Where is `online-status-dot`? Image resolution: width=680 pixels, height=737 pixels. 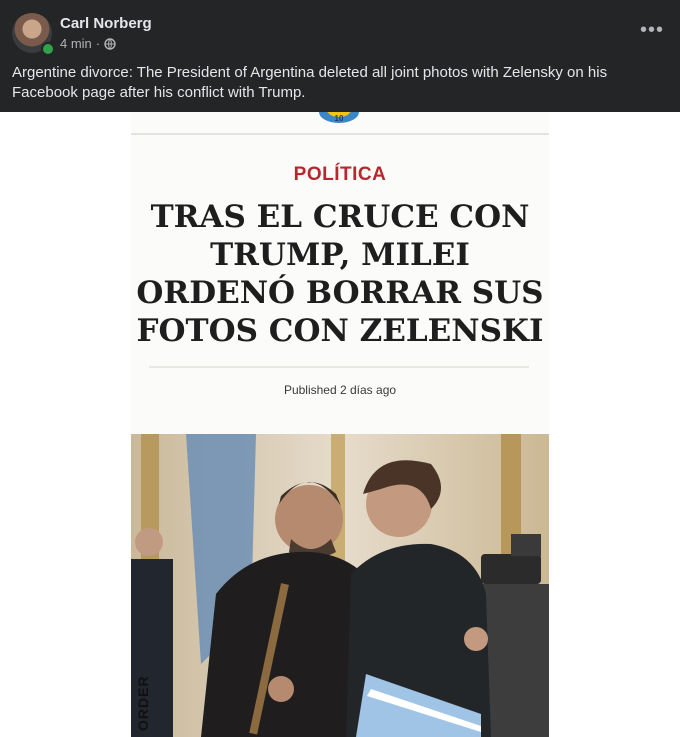
online-status-dot is located at coordinates (48, 49).